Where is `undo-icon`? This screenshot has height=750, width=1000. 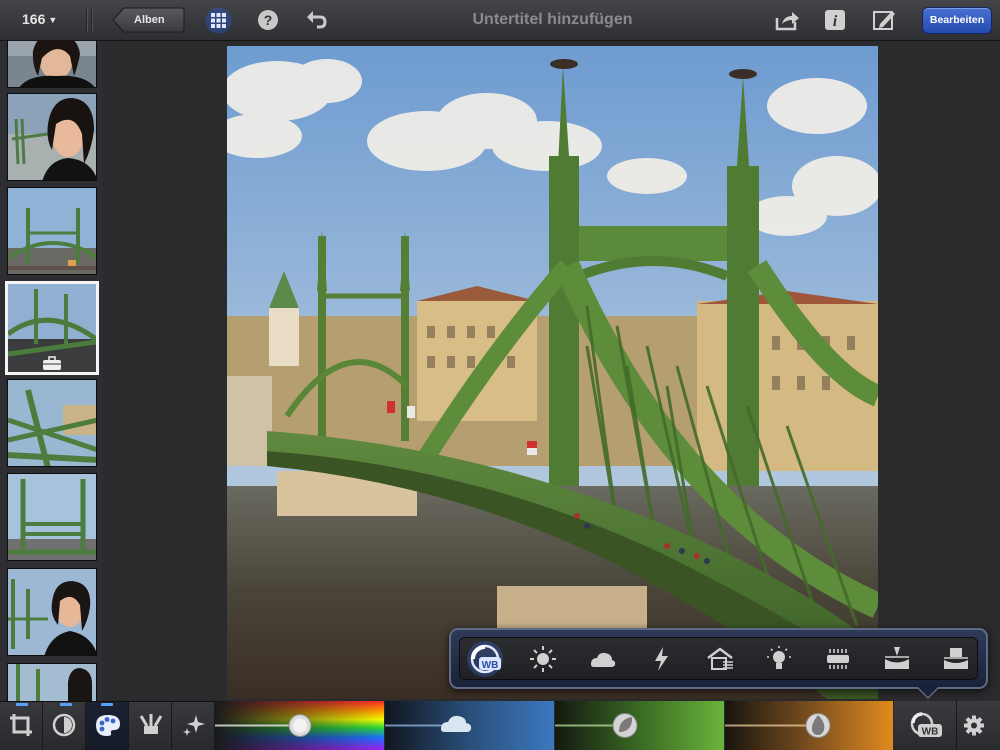
undo-icon is located at coordinates (317, 20).